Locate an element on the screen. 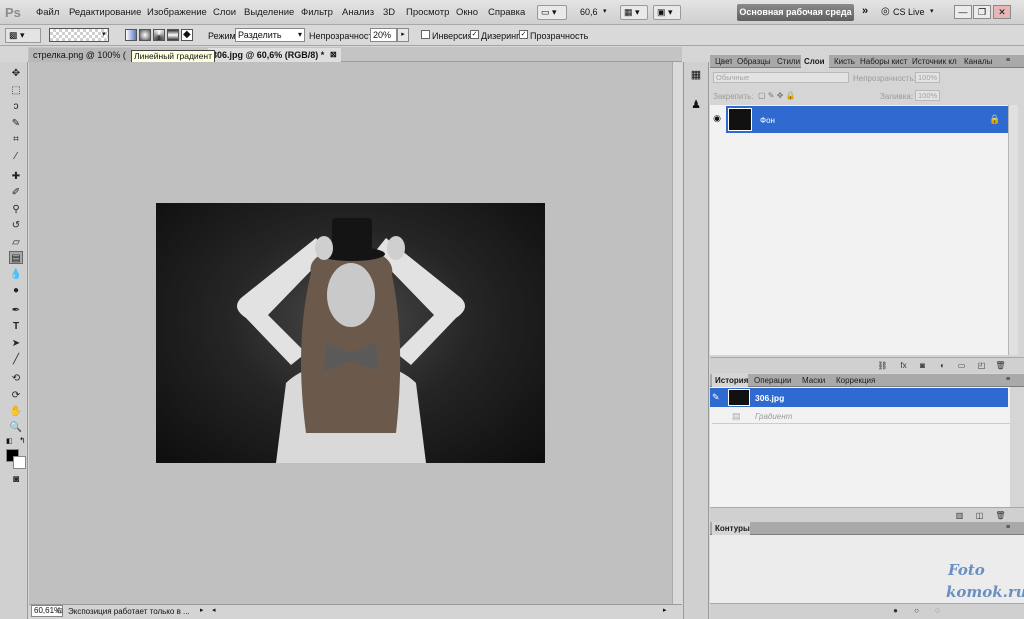  menu-layers: Слои is located at coordinates (224, 12).